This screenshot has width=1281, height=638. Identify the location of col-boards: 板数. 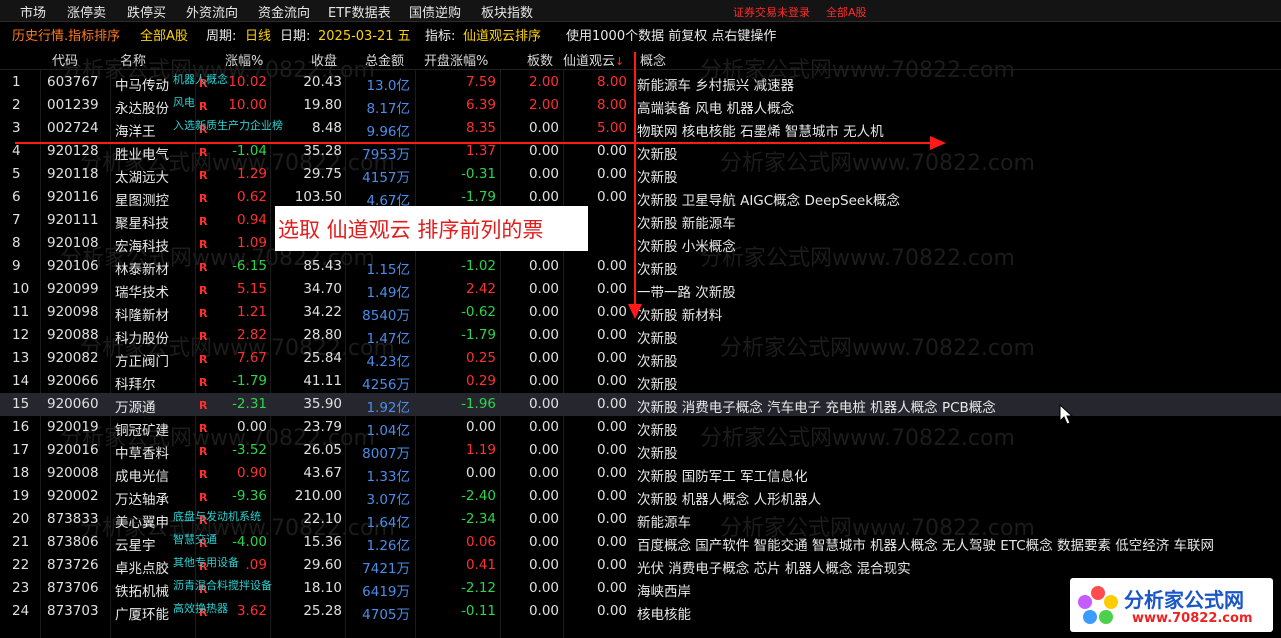
(540, 59).